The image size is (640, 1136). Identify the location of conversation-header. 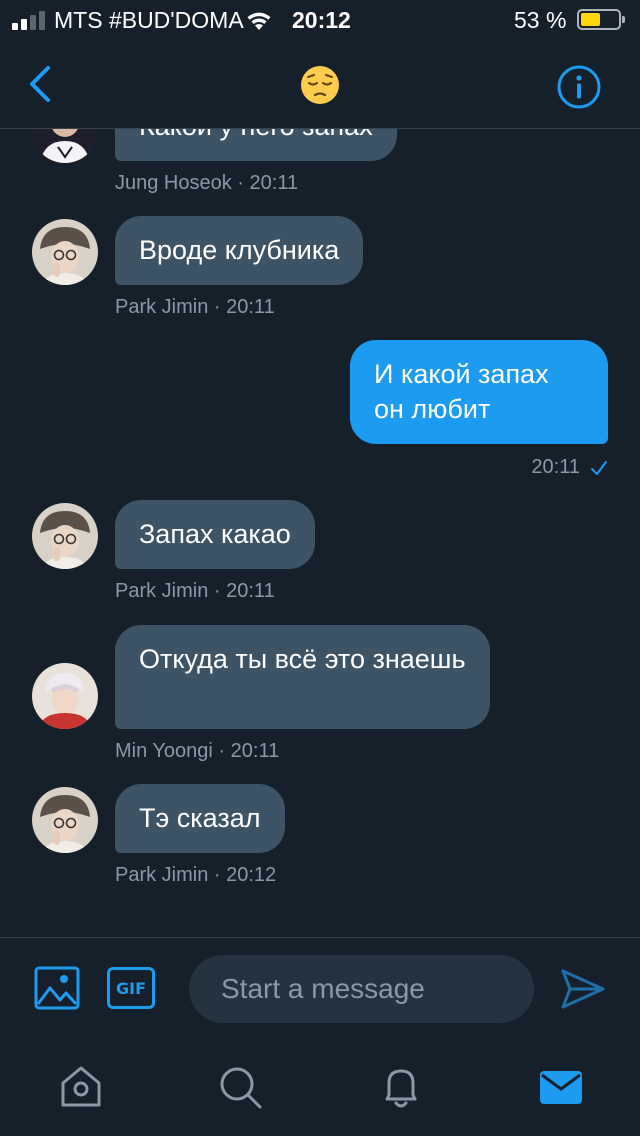
(320, 84).